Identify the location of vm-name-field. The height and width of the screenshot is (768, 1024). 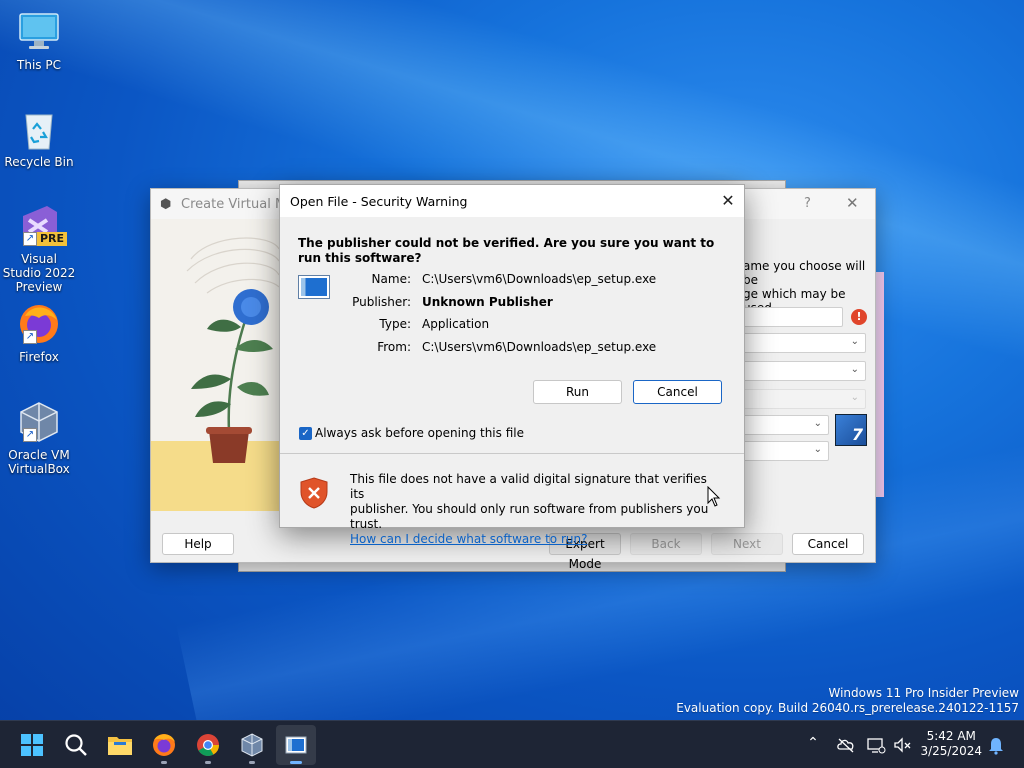
(793, 317).